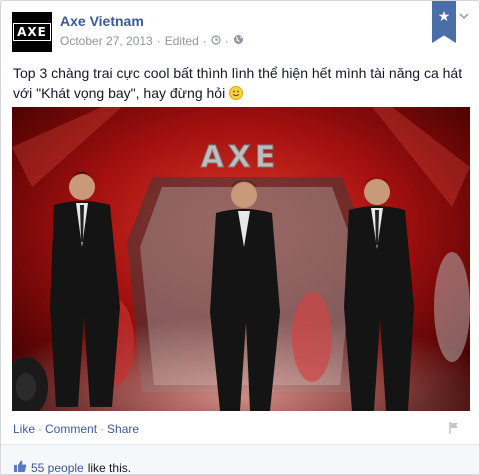 The height and width of the screenshot is (475, 480). Describe the element at coordinates (24, 429) in the screenshot. I see `like-link: Like` at that location.